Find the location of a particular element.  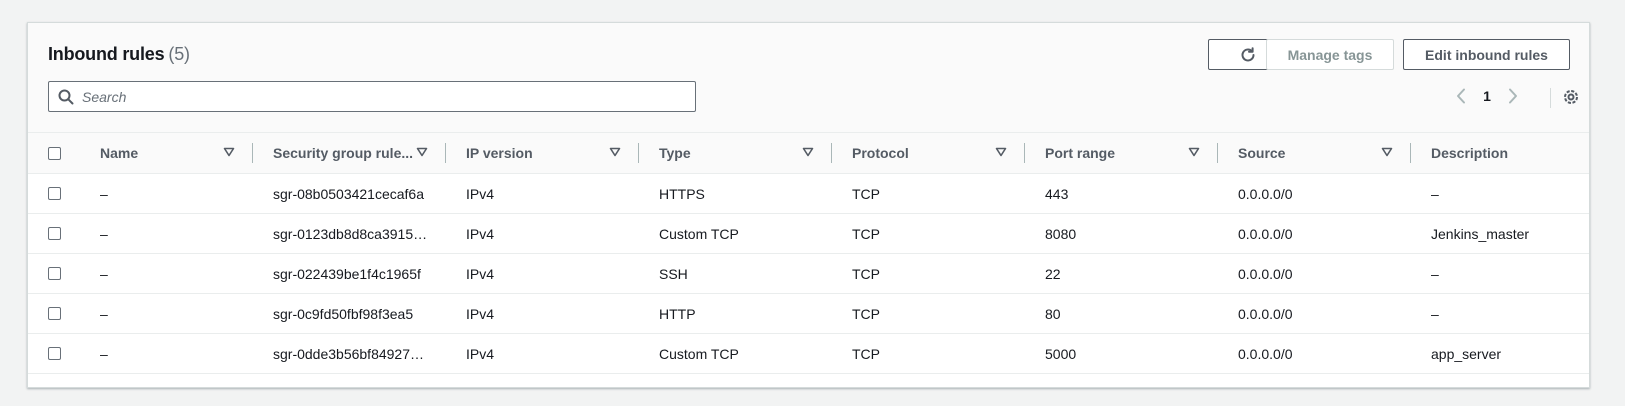

port-range-cell: 80 is located at coordinates (1053, 313).